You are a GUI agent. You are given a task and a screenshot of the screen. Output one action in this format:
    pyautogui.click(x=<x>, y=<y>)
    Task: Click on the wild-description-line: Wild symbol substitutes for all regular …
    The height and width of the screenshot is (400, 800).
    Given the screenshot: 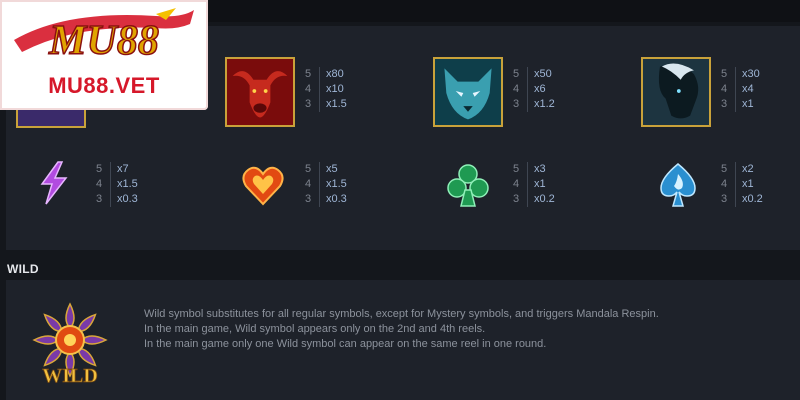 What is the action you would take?
    pyautogui.click(x=401, y=314)
    